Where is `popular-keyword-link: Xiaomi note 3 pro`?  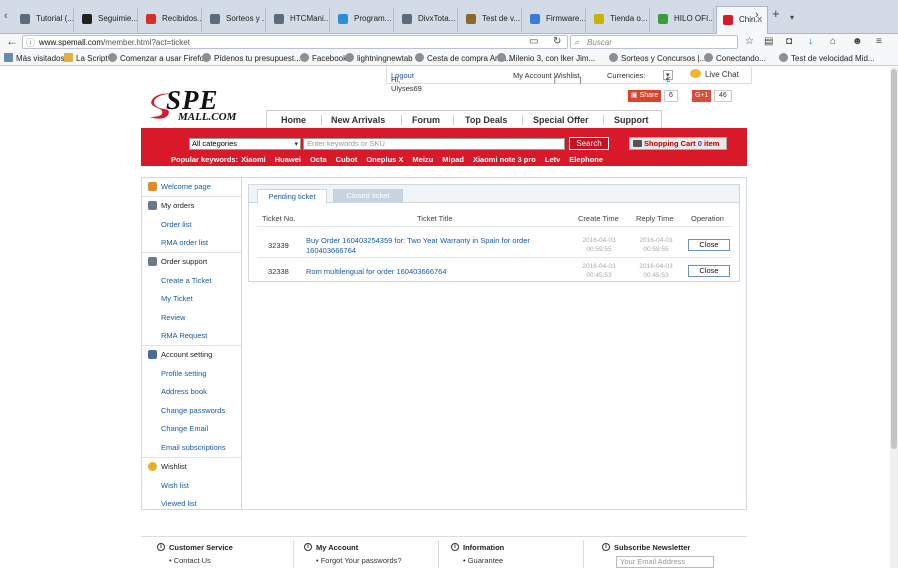
popular-keyword-link: Xiaomi note 3 pro is located at coordinates (504, 159).